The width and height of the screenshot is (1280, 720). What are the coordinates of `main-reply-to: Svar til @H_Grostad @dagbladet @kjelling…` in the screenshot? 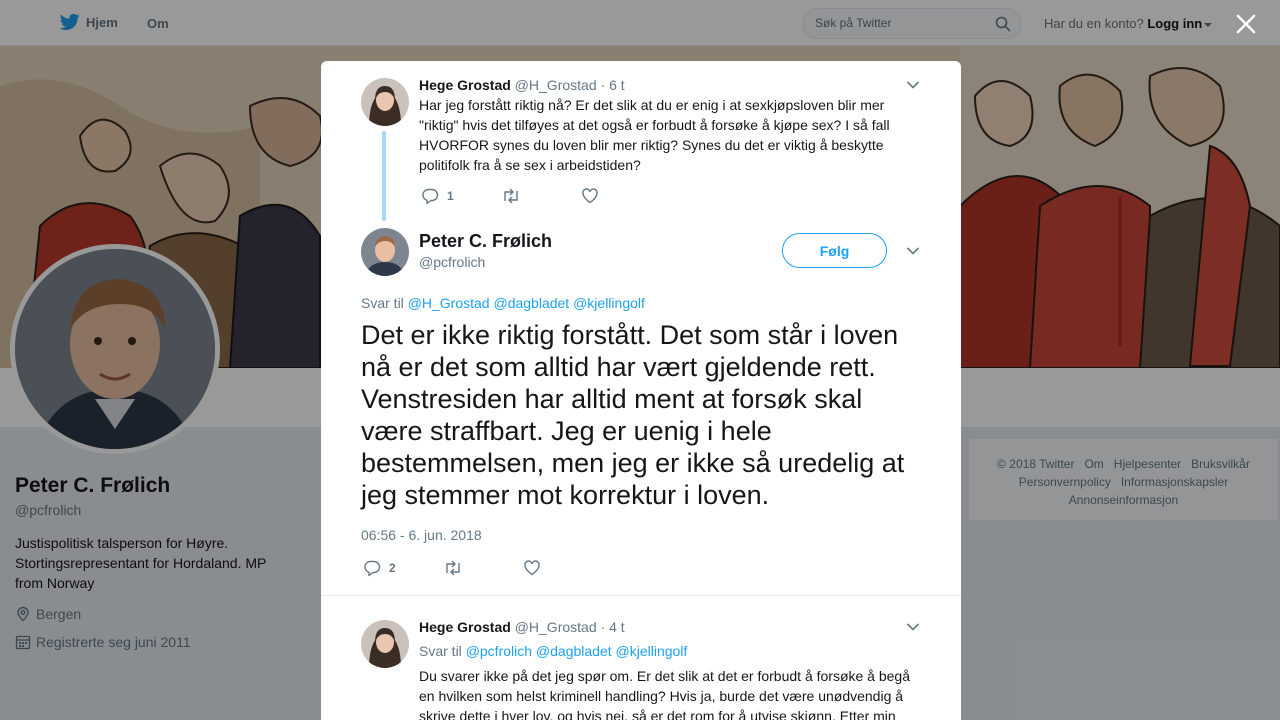 It's located at (503, 303).